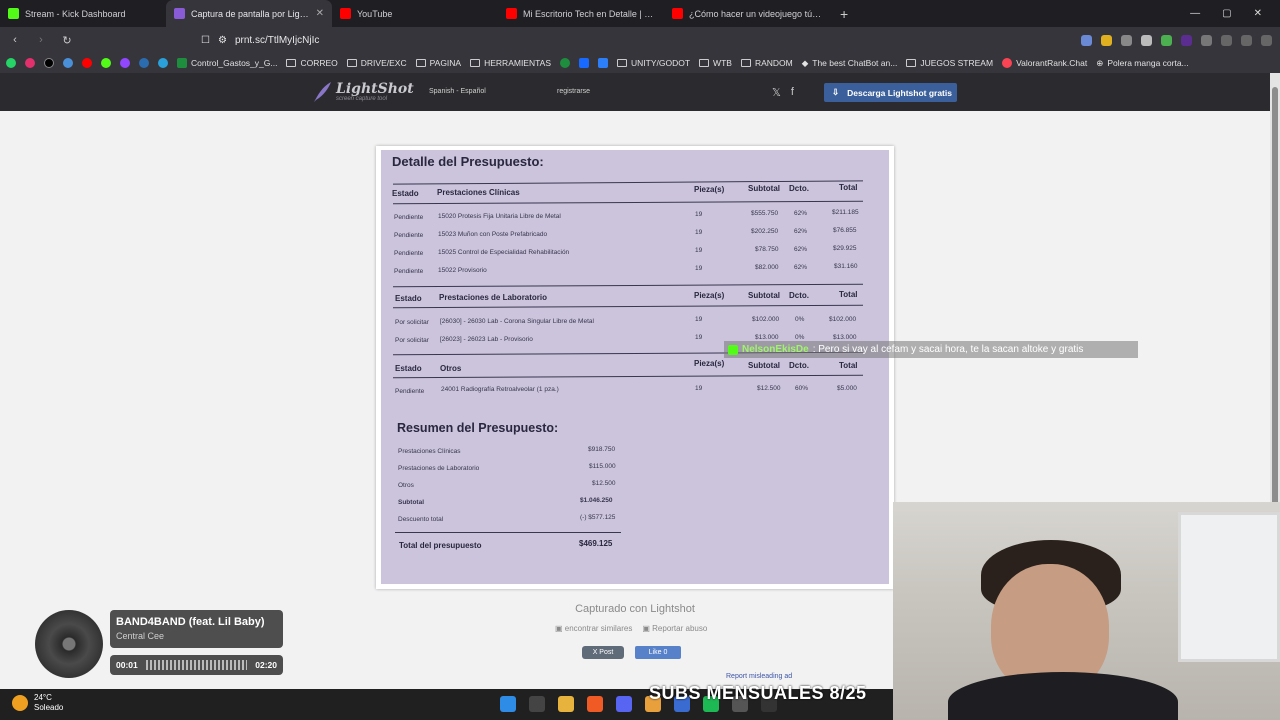 This screenshot has height=720, width=1280. Describe the element at coordinates (249, 13) in the screenshot. I see `tab-lightshot: Captura de pantalla por Lightsh ✕` at that location.